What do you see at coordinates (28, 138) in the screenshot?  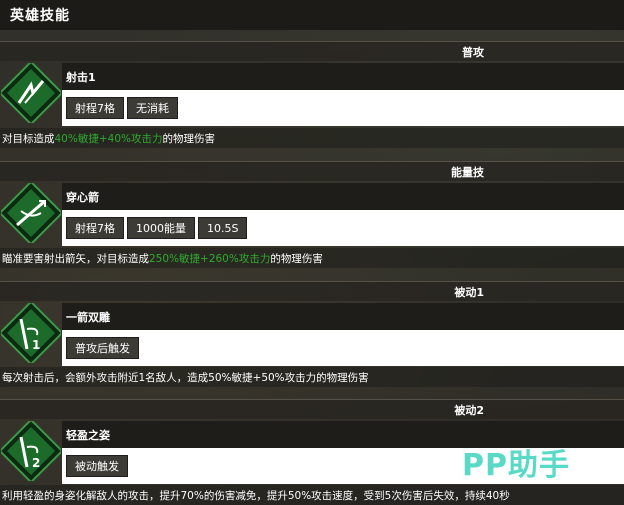 I see `desc-text: 对目标造成` at bounding box center [28, 138].